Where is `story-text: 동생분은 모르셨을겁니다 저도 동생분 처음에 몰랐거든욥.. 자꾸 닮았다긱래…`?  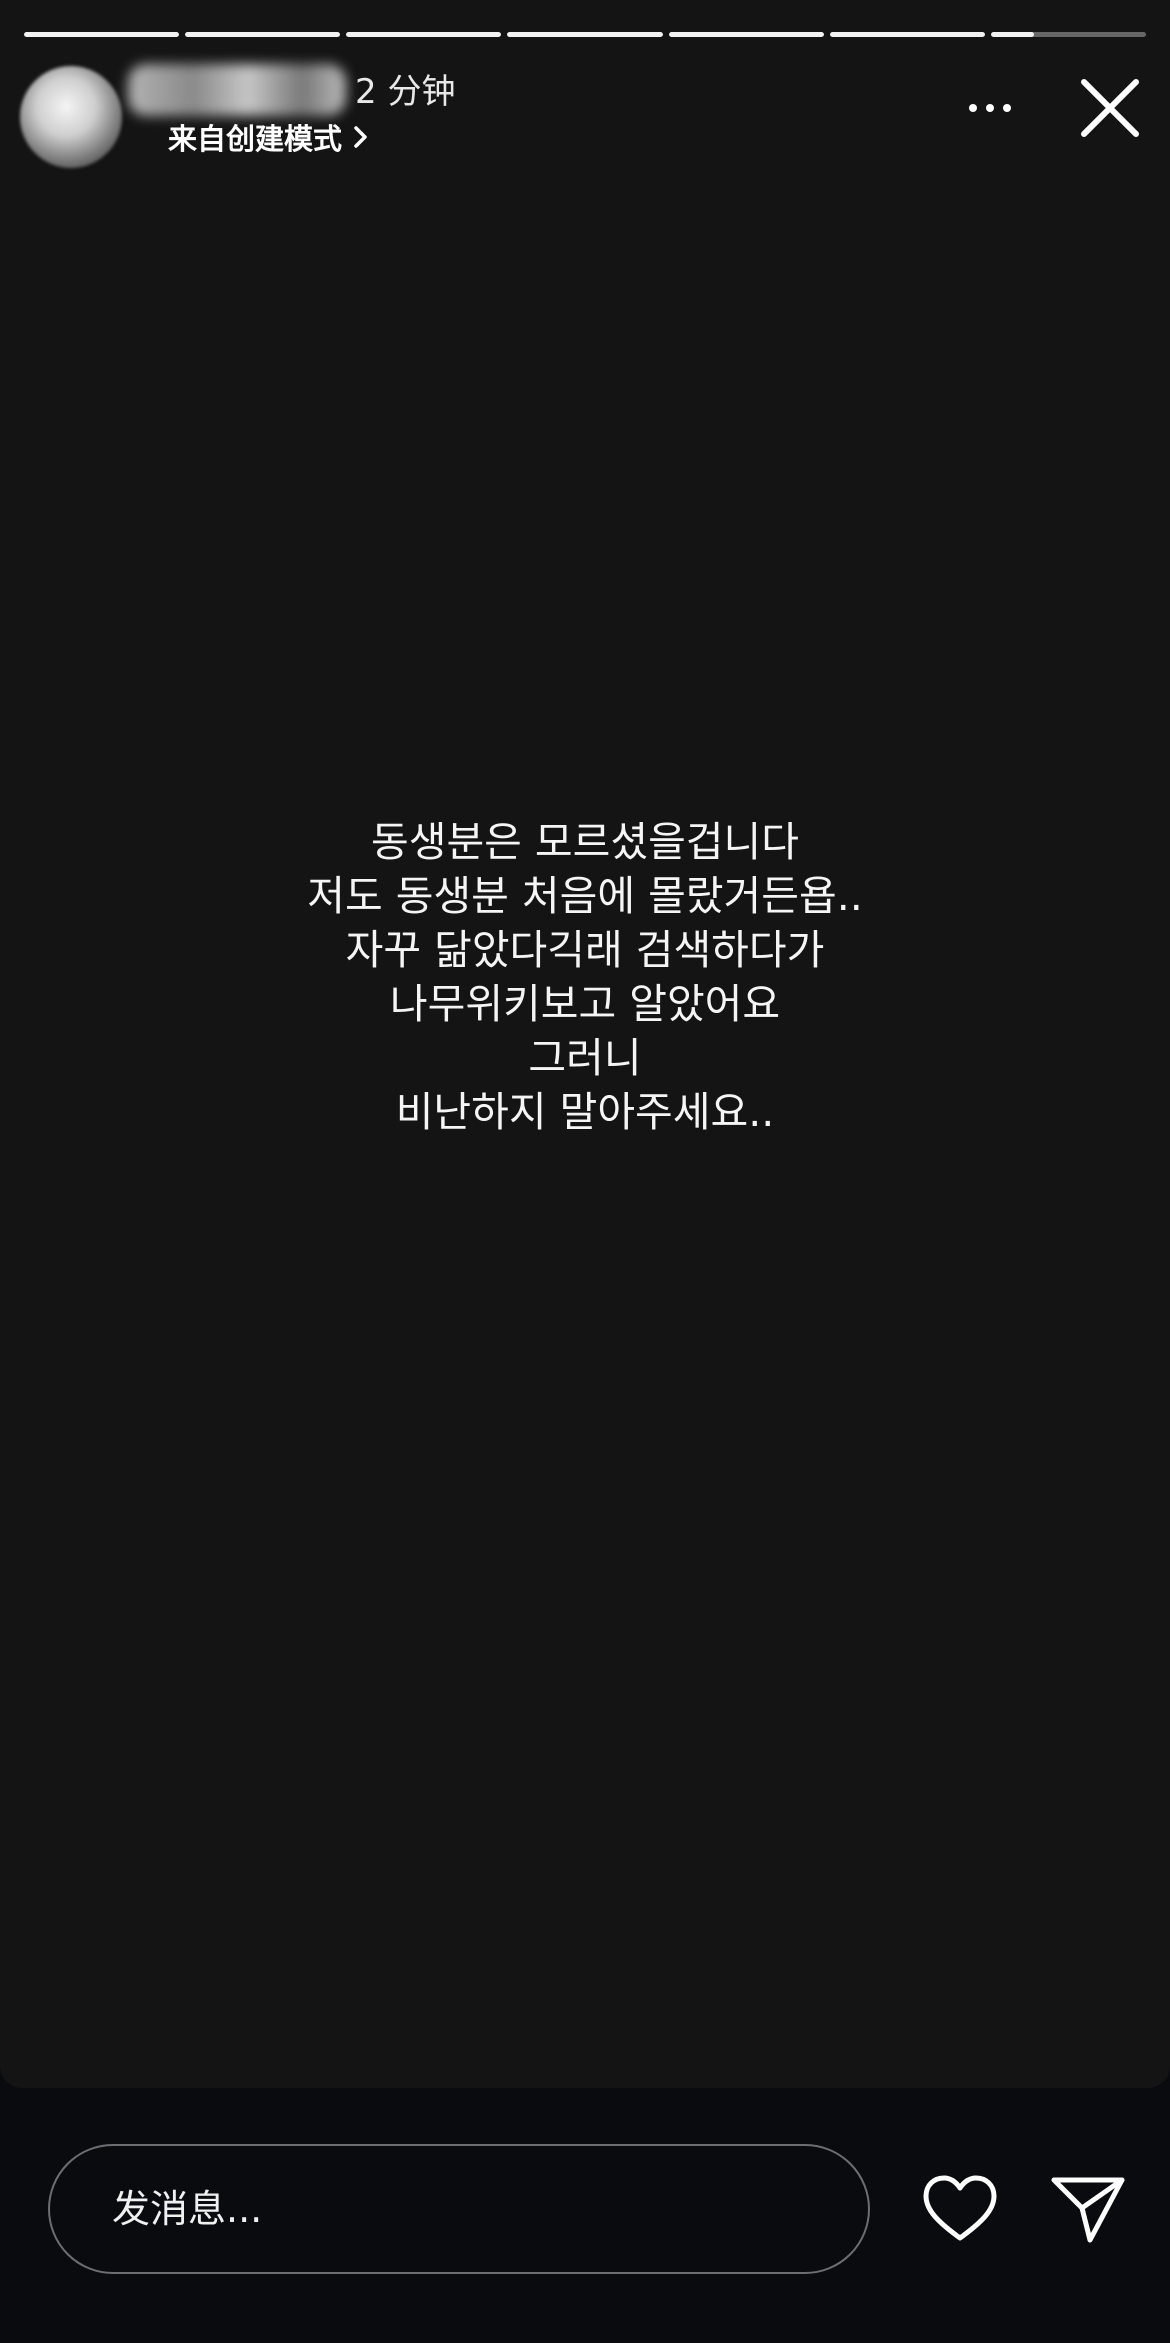 story-text: 동생분은 모르셨을겁니다 저도 동생분 처음에 몰랐거든욥.. 자꾸 닮았다긱래… is located at coordinates (585, 977).